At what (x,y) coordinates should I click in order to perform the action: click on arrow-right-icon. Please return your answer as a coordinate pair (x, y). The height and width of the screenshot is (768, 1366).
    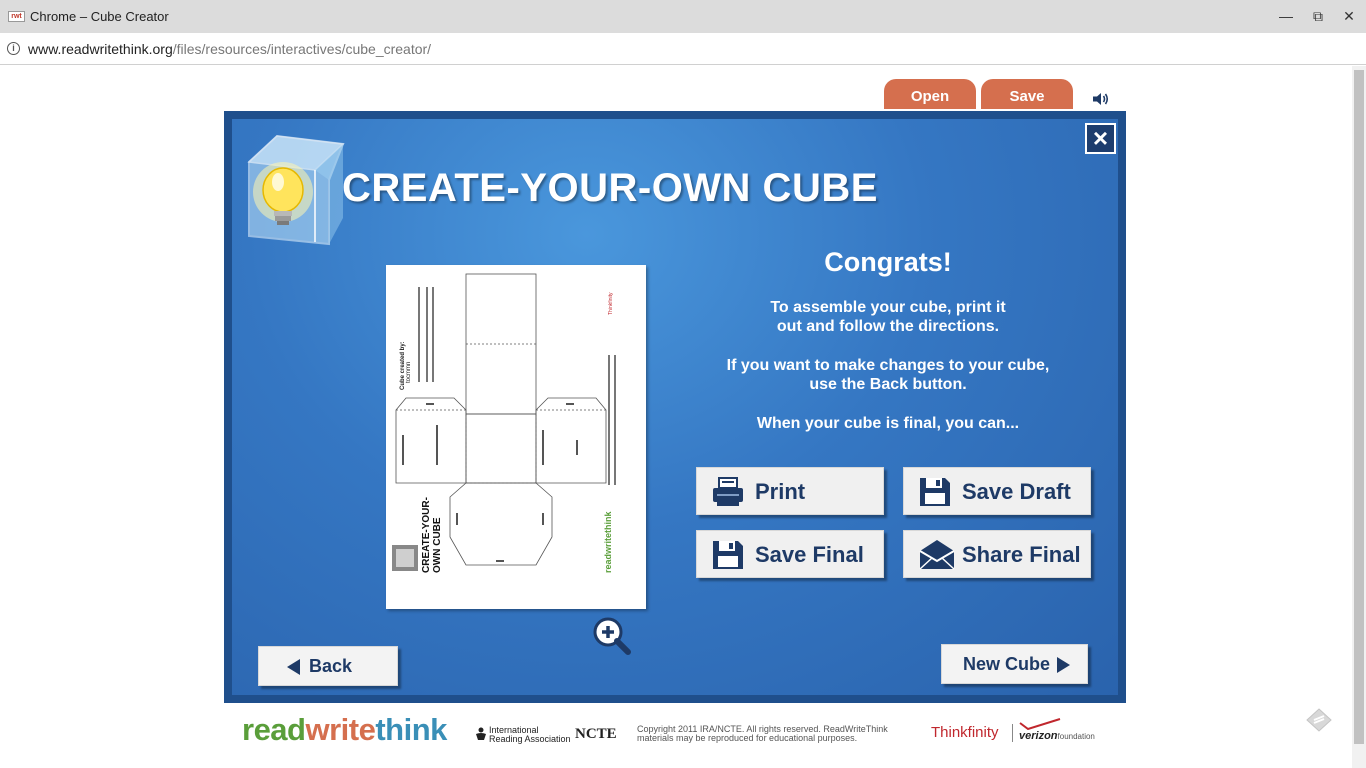
    Looking at the image, I should click on (1063, 665).